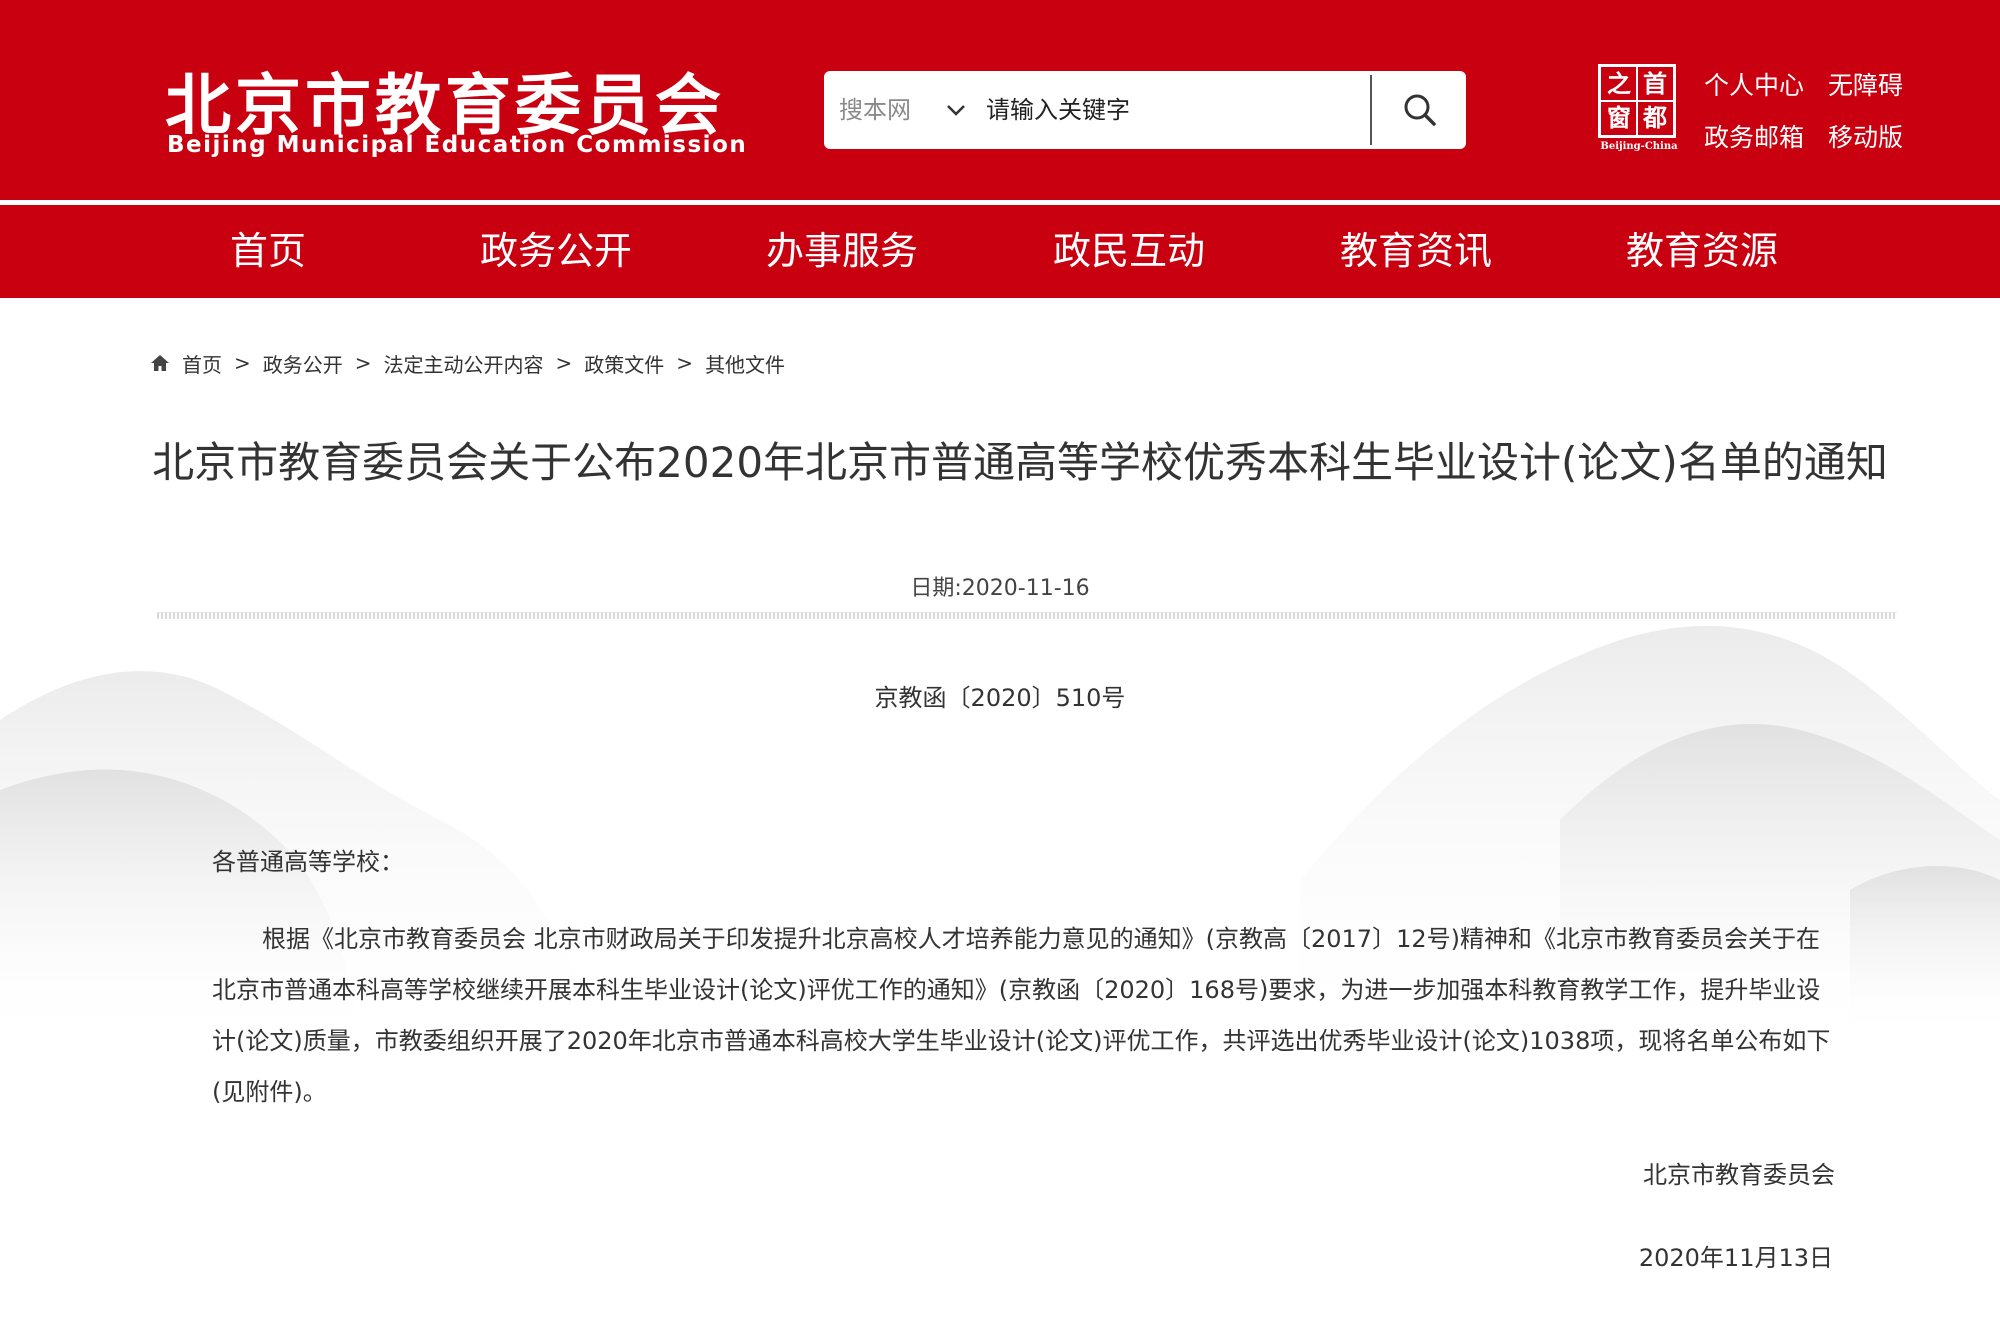  Describe the element at coordinates (1639, 146) in the screenshot. I see `seal-caption: Beijing-China` at that location.